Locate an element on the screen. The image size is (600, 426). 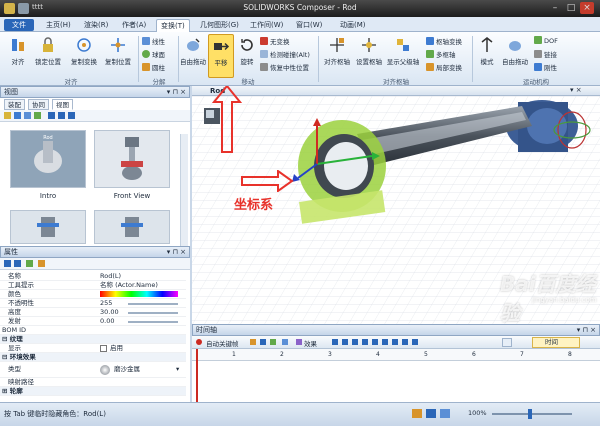
subtab-views: 视图 is located at coordinates (62, 104).